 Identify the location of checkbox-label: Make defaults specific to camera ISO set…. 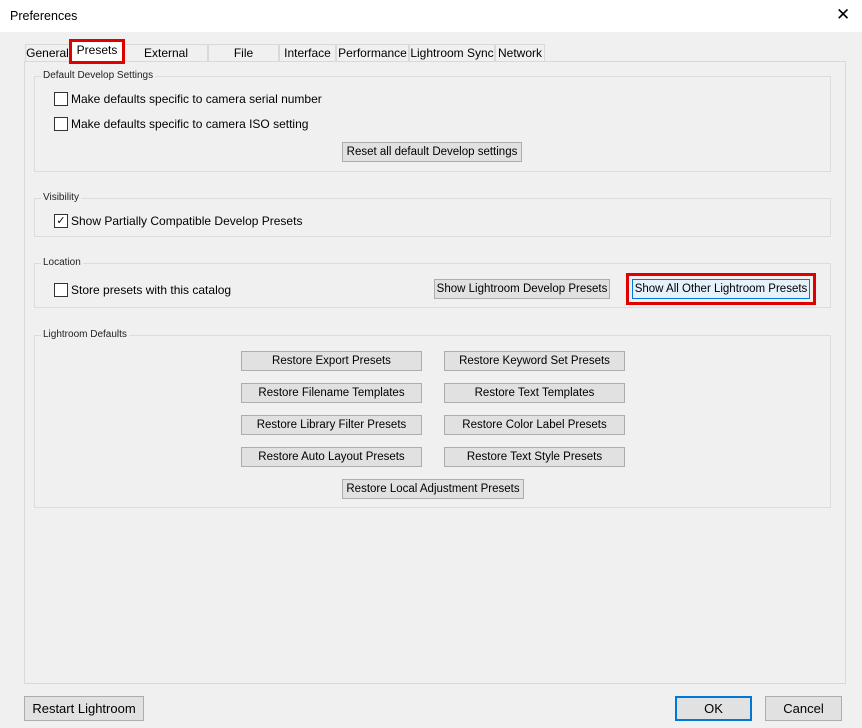
(190, 124).